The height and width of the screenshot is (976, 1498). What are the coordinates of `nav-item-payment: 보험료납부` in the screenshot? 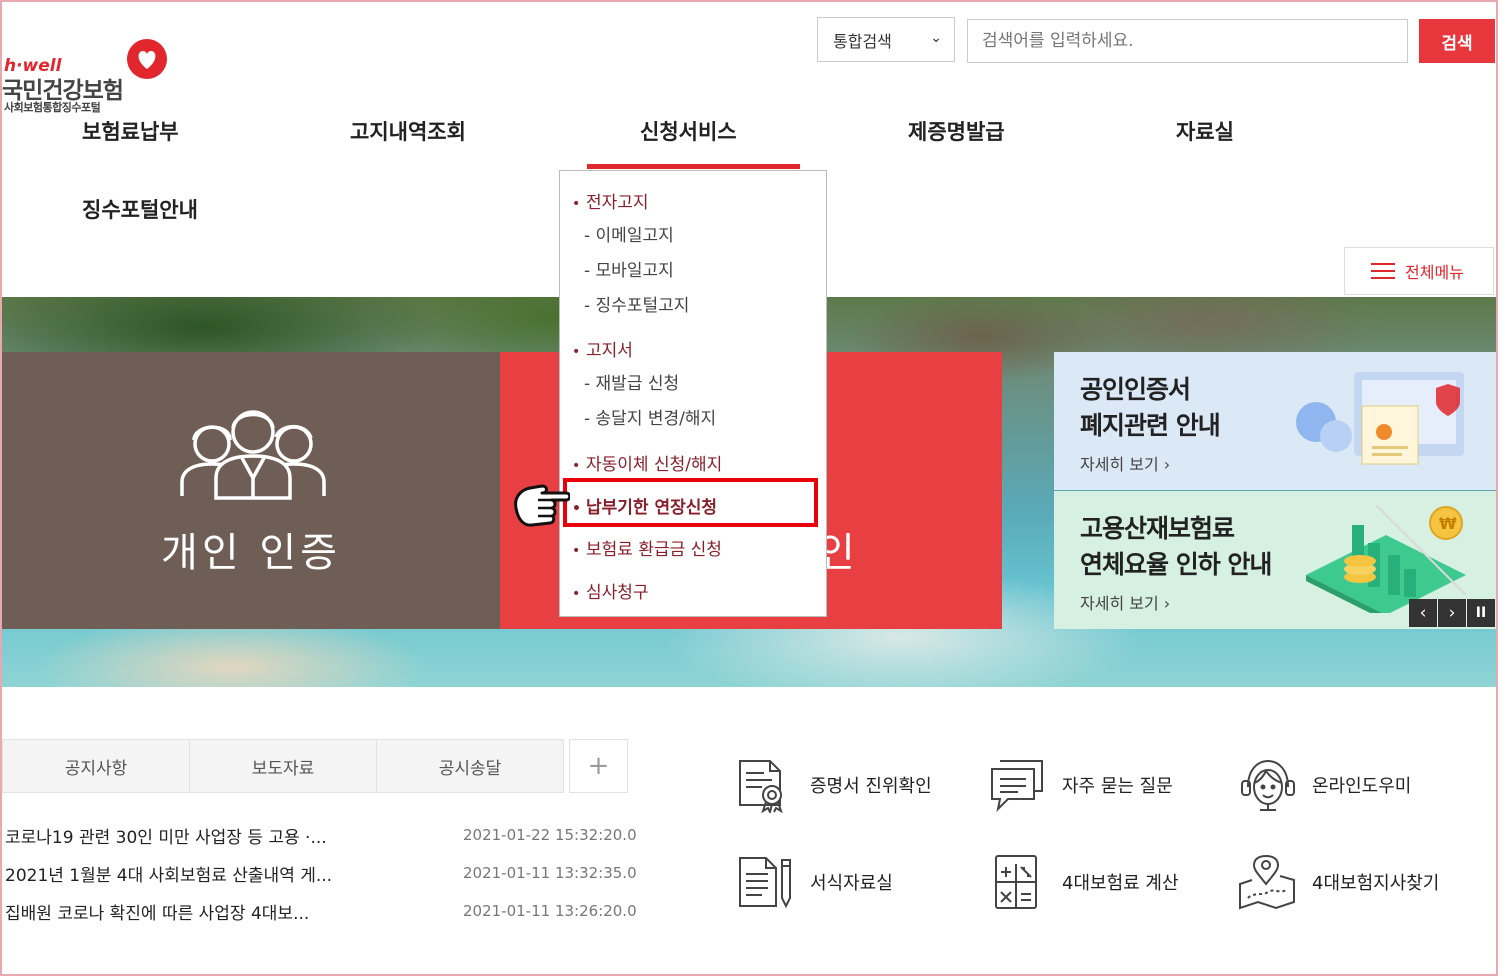 It's located at (130, 131).